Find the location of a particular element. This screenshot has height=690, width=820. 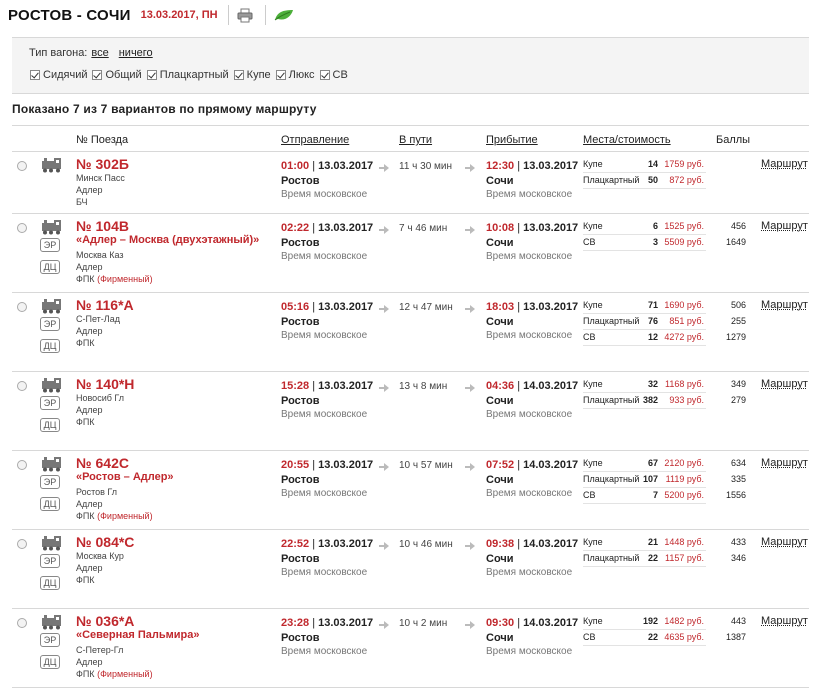

seat-option: Купе 21 1448 руб. is located at coordinates (644, 543).